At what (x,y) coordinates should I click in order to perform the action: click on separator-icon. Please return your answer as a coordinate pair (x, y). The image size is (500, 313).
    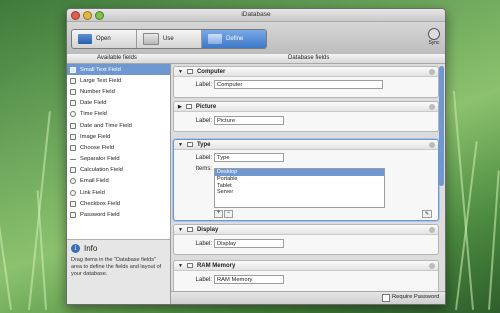
    Looking at the image, I should click on (73, 159).